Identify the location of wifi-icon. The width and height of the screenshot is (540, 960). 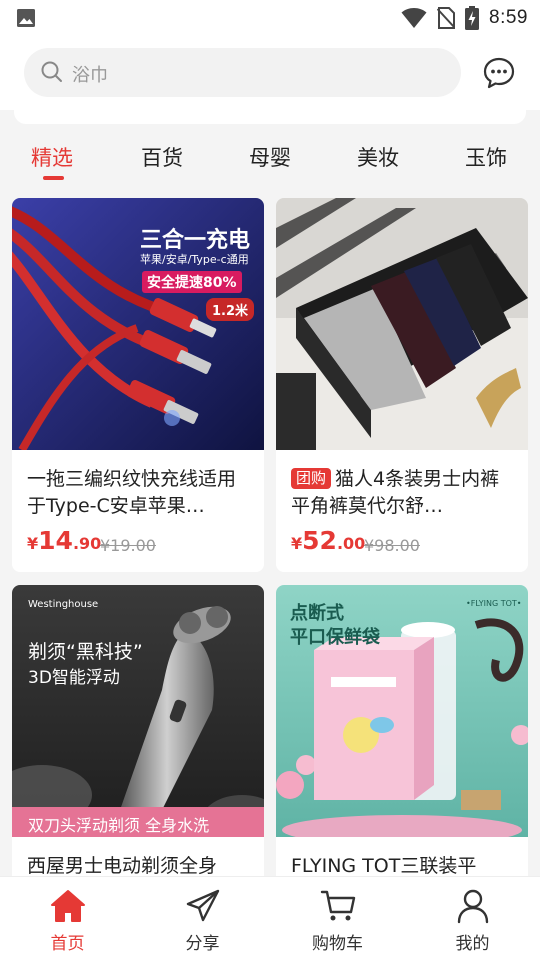
(414, 18).